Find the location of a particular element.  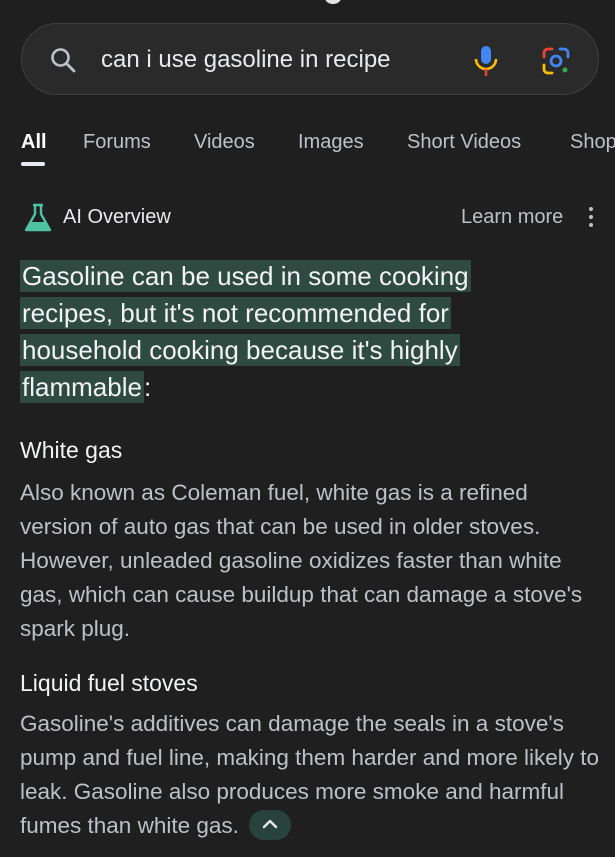

search-bar: can i use gasoline in recipe is located at coordinates (310, 59).